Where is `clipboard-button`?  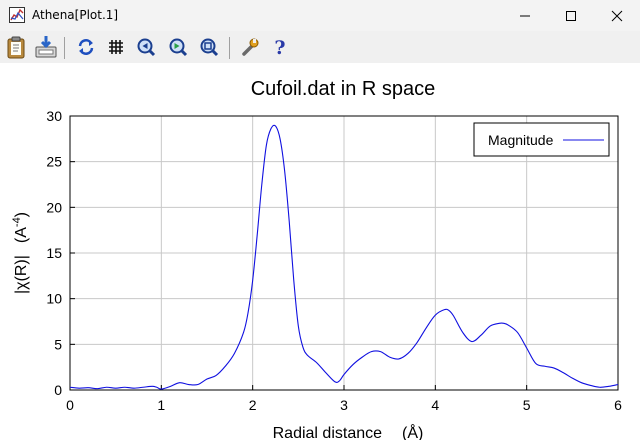
clipboard-button is located at coordinates (16, 47).